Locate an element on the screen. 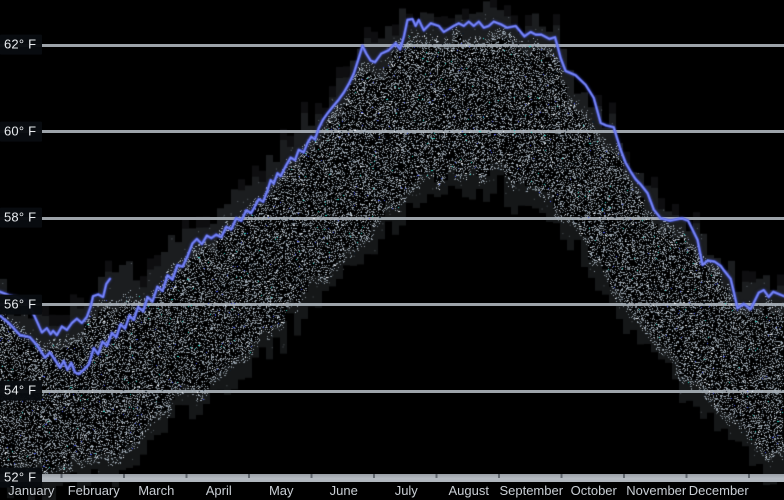 The height and width of the screenshot is (500, 784). x-axis-month-label: February is located at coordinates (93, 490).